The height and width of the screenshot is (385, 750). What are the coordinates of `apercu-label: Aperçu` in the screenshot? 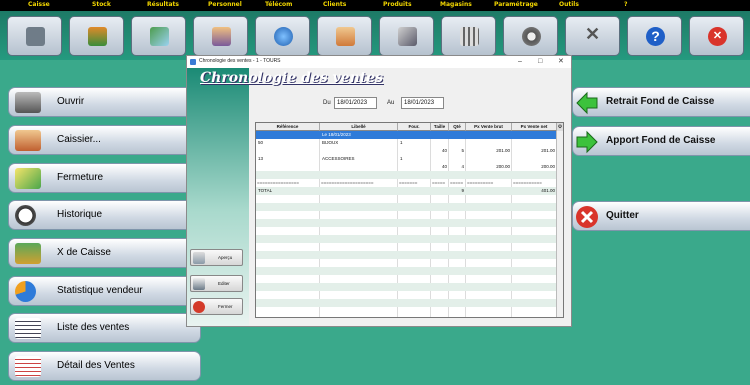 It's located at (225, 257).